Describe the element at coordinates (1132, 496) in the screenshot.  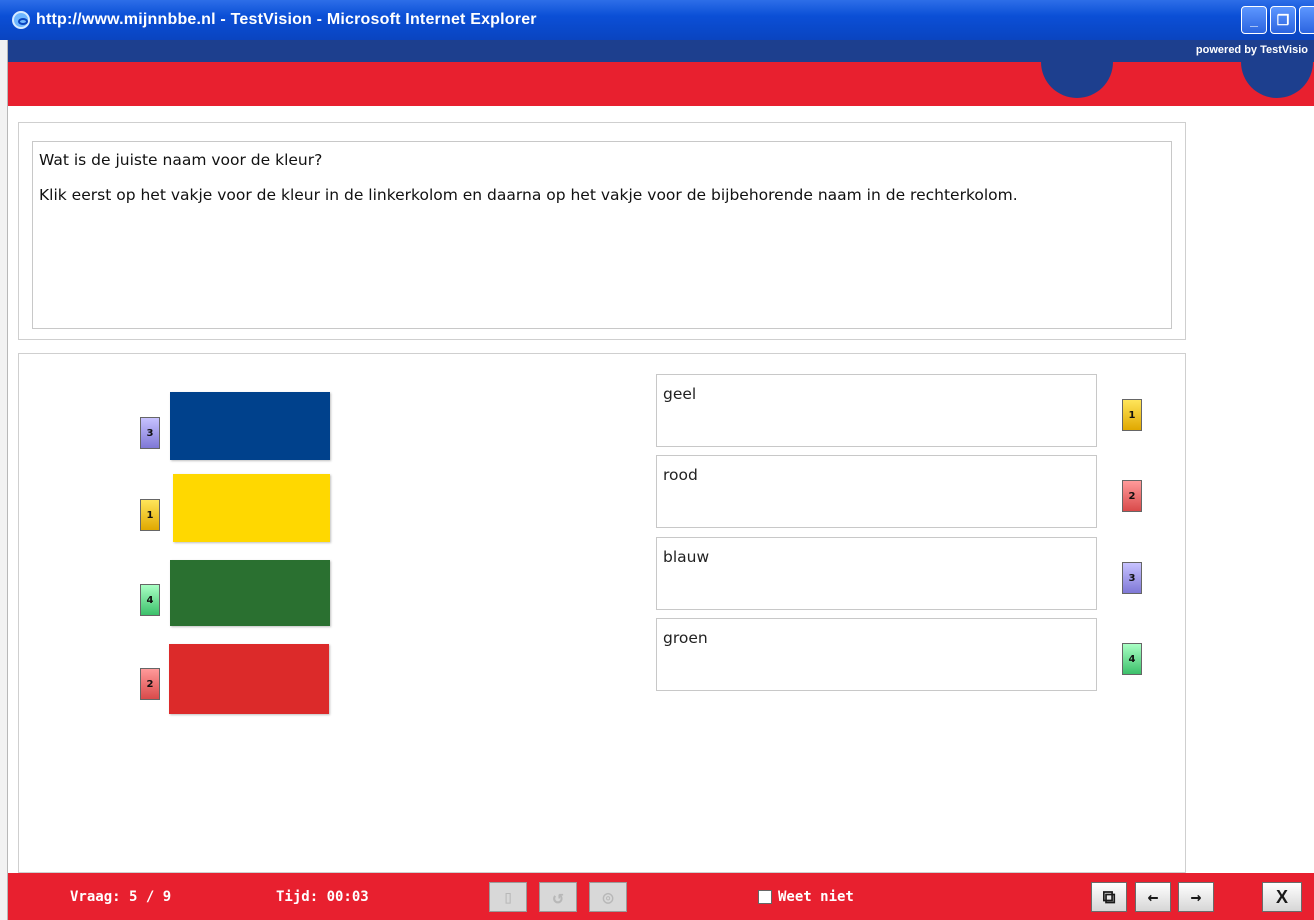
I see `name-match-badge: 2` at that location.